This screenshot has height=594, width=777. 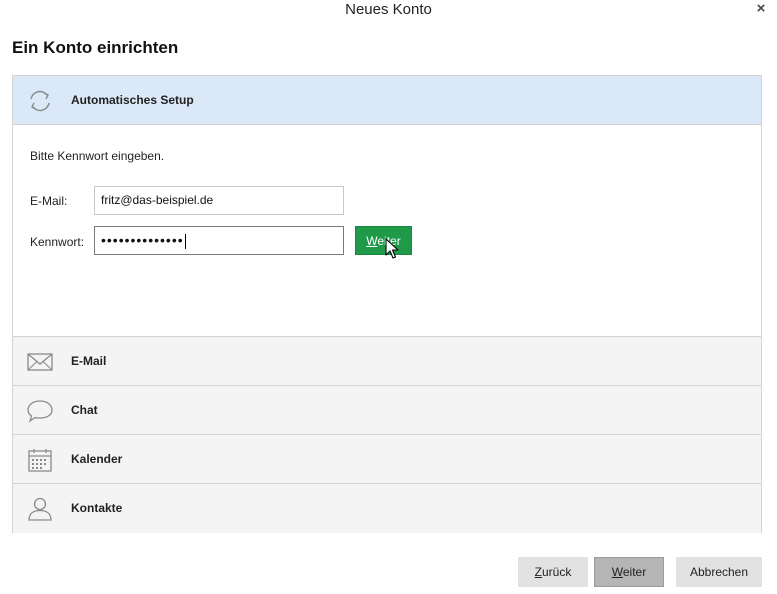 I want to click on section-email: E-Mail, so click(x=387, y=361).